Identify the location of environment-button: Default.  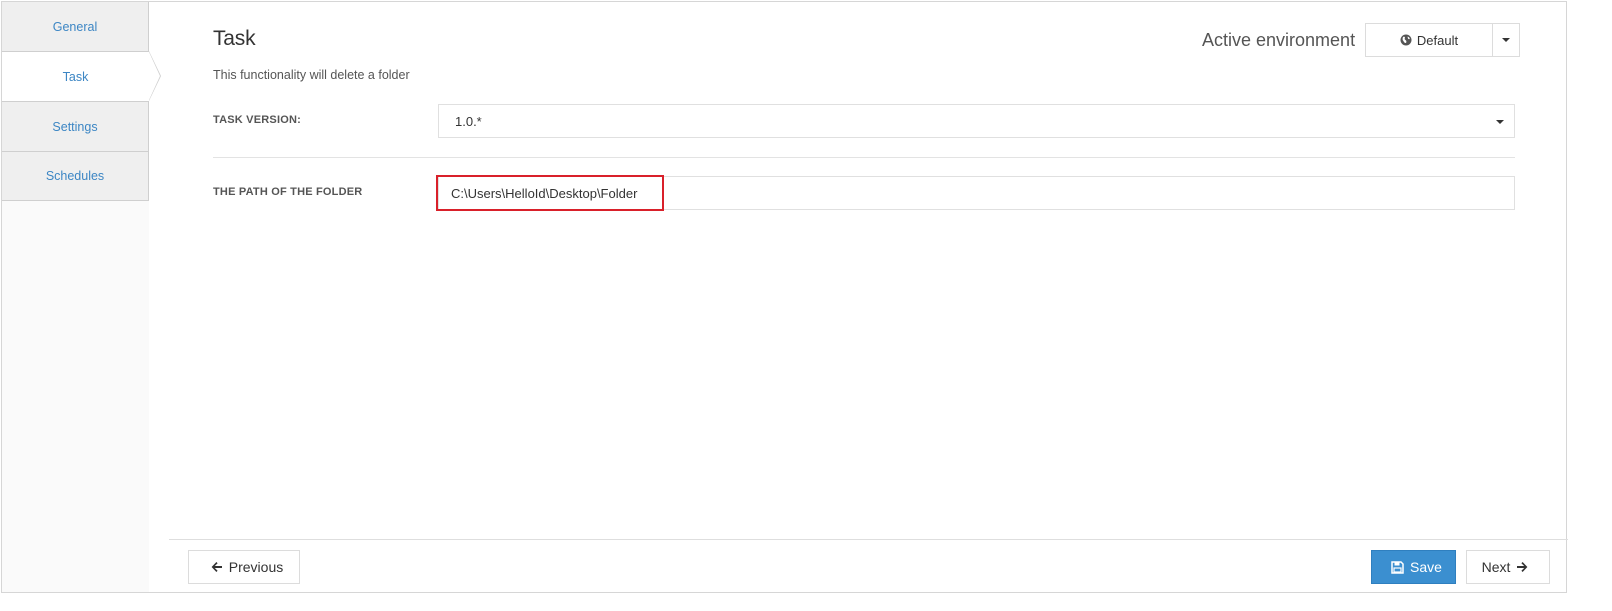
(1428, 40).